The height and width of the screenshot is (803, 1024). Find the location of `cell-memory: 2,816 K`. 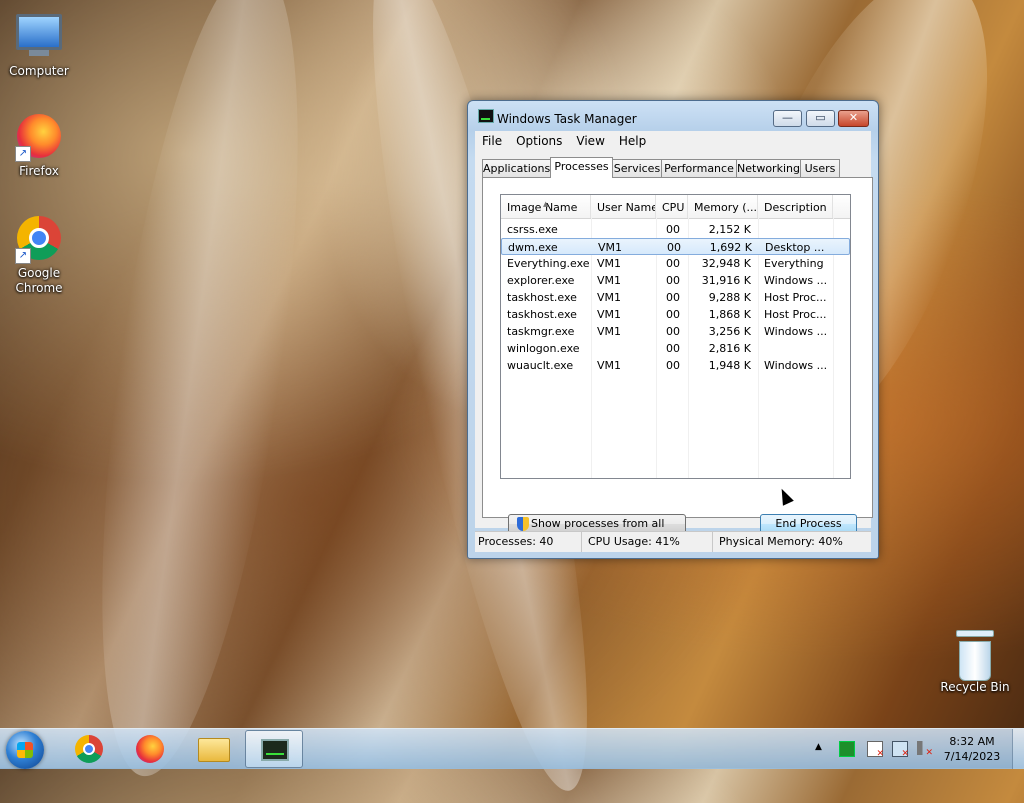

cell-memory: 2,816 K is located at coordinates (729, 348).